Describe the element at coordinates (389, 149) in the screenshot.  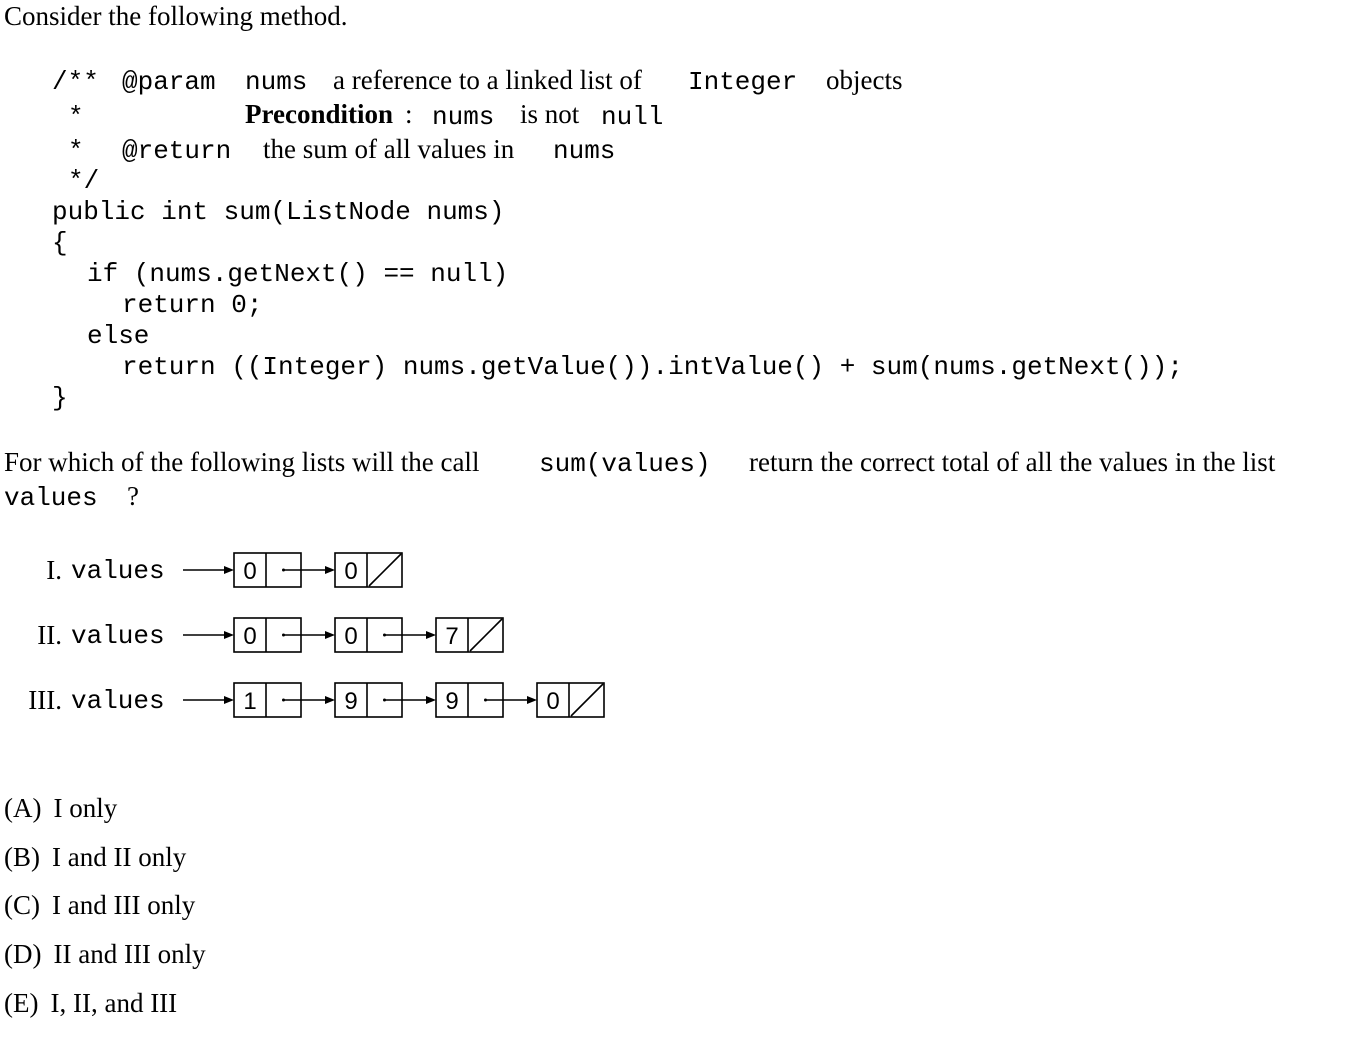
I see `doc-return-text: the sum of all values in` at that location.